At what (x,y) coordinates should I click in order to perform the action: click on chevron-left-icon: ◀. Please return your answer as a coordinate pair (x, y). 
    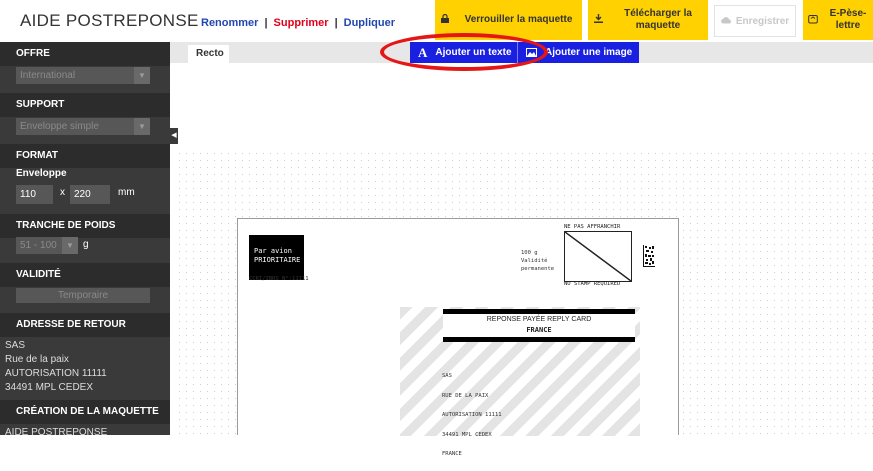
    Looking at the image, I should click on (174, 135).